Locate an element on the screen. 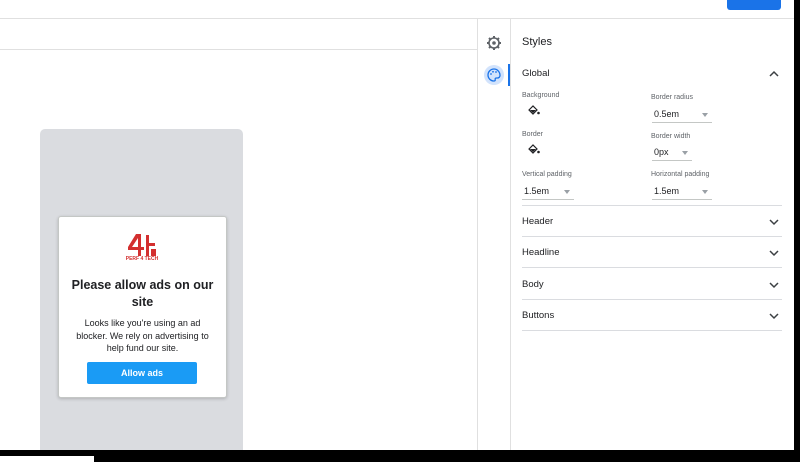  border-width-value: 0px is located at coordinates (661, 152).